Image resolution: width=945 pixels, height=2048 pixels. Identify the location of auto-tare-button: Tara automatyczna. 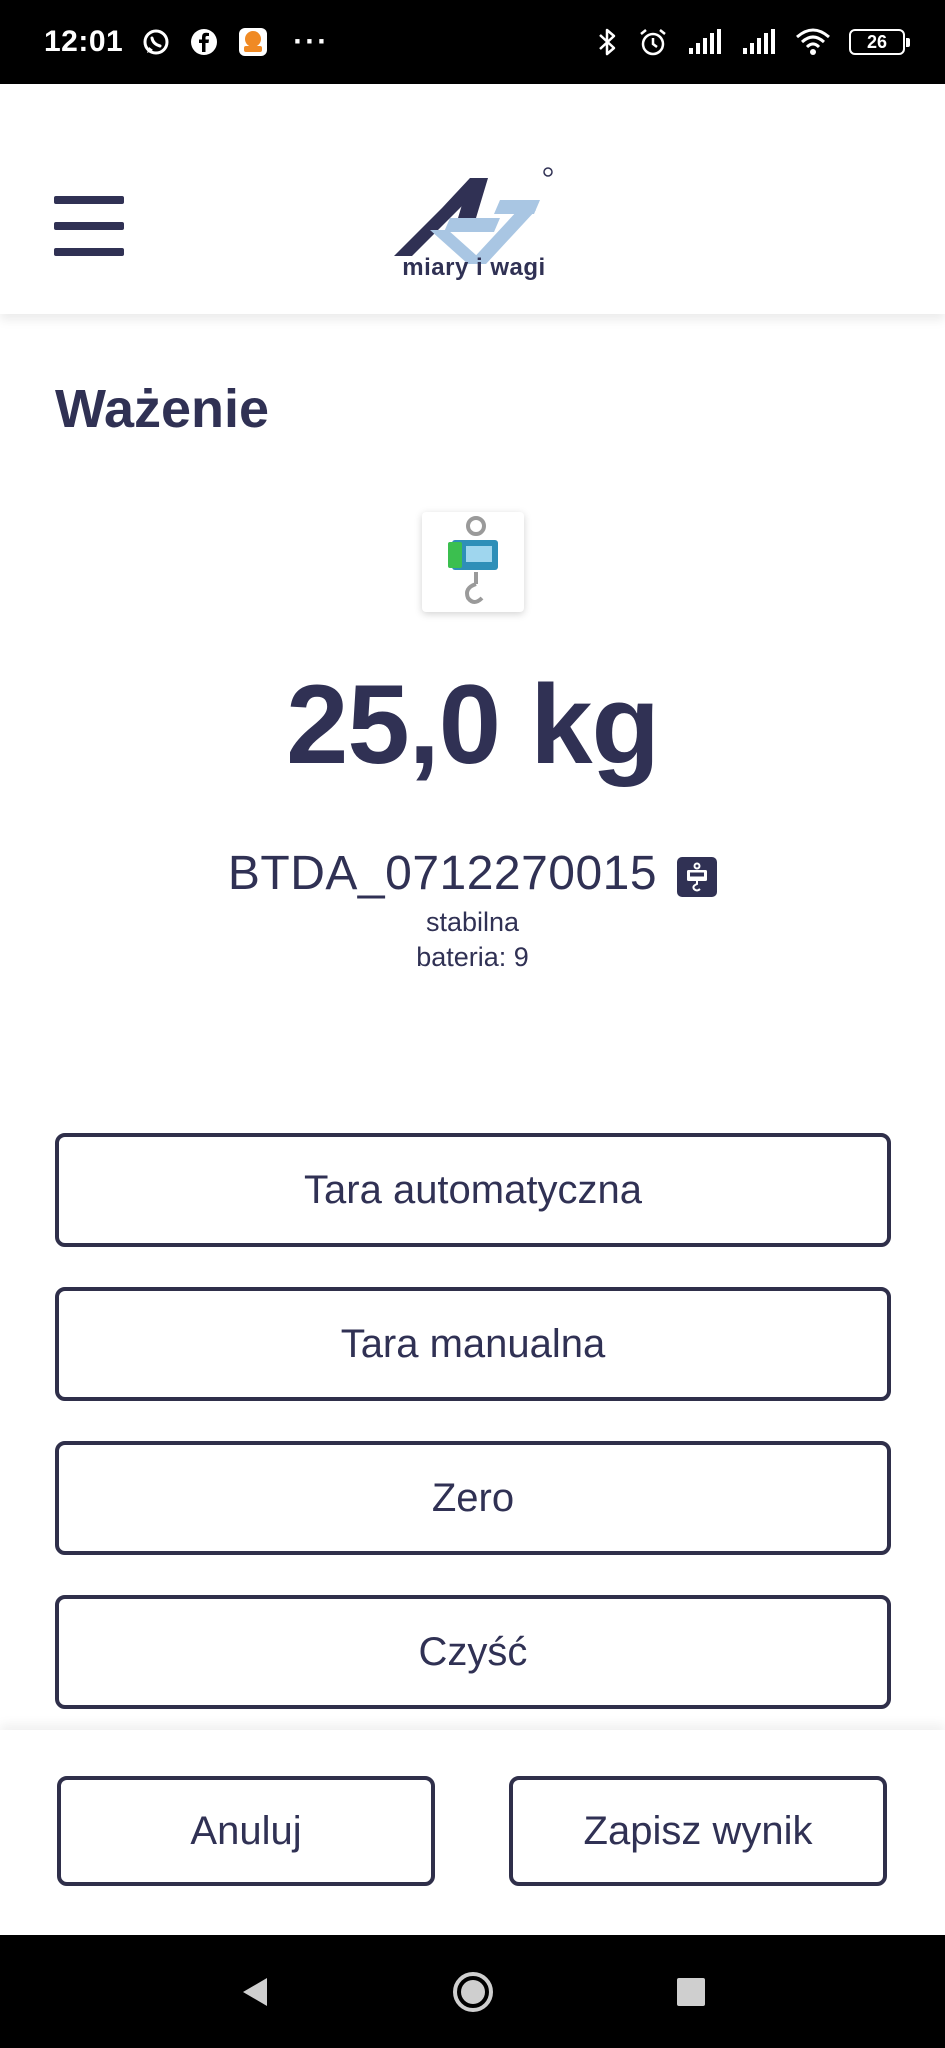
(473, 1190).